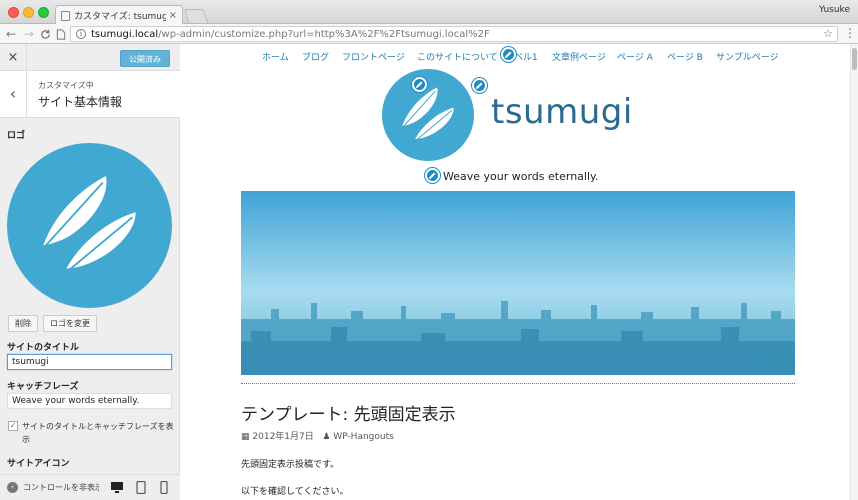 The image size is (858, 500). Describe the element at coordinates (457, 56) in the screenshot. I see `nav-about: このサイトについて` at that location.